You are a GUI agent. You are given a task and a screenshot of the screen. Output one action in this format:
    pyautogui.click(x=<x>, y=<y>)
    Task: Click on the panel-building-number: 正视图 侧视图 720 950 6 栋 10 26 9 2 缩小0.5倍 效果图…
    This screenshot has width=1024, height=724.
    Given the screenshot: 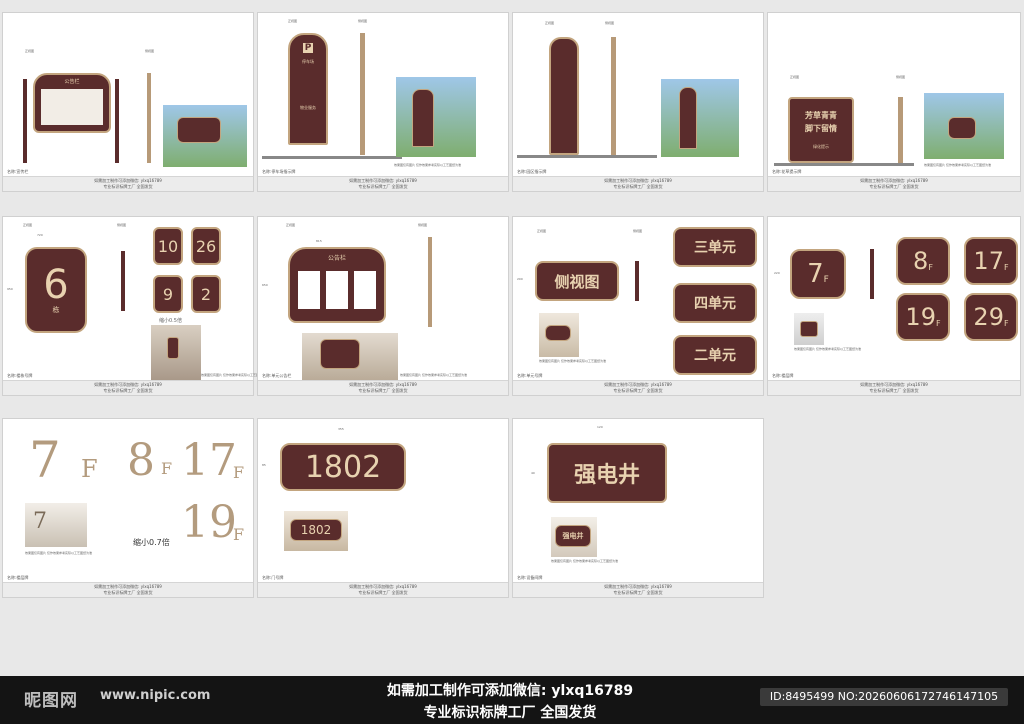 What is the action you would take?
    pyautogui.click(x=135, y=306)
    